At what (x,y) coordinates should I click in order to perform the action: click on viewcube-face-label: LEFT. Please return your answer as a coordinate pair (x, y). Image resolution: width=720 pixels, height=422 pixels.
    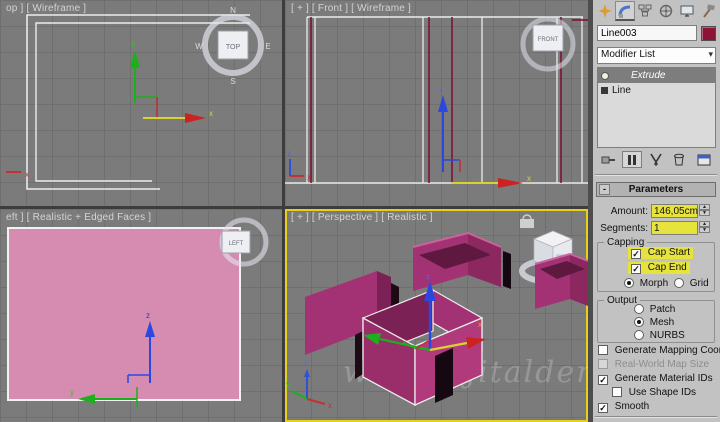
    Looking at the image, I should click on (236, 244).